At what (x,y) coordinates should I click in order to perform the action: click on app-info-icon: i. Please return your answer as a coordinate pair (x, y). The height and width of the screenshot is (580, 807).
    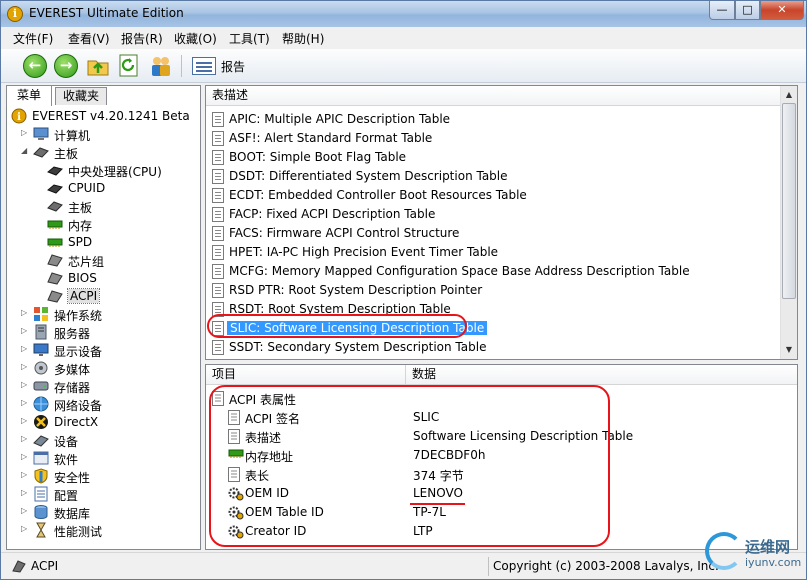
    Looking at the image, I should click on (15, 14).